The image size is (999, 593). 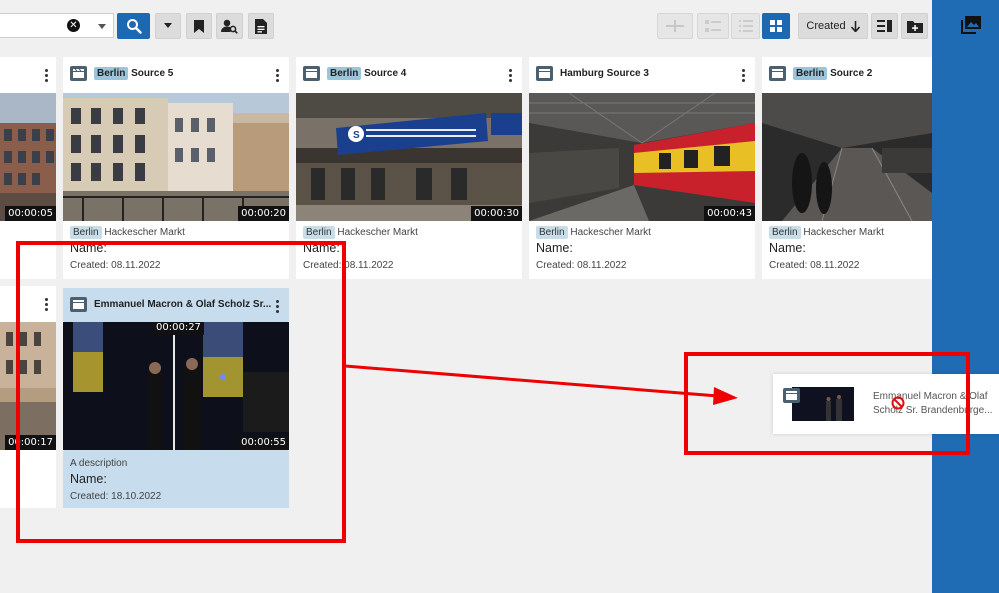 I want to click on card-title: Berlin Source 4, so click(x=366, y=73).